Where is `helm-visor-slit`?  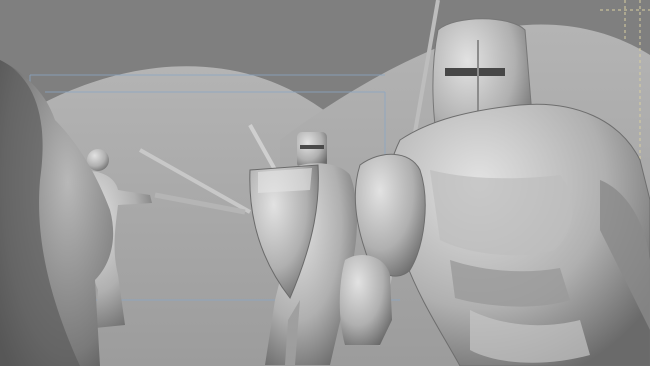 helm-visor-slit is located at coordinates (475, 72).